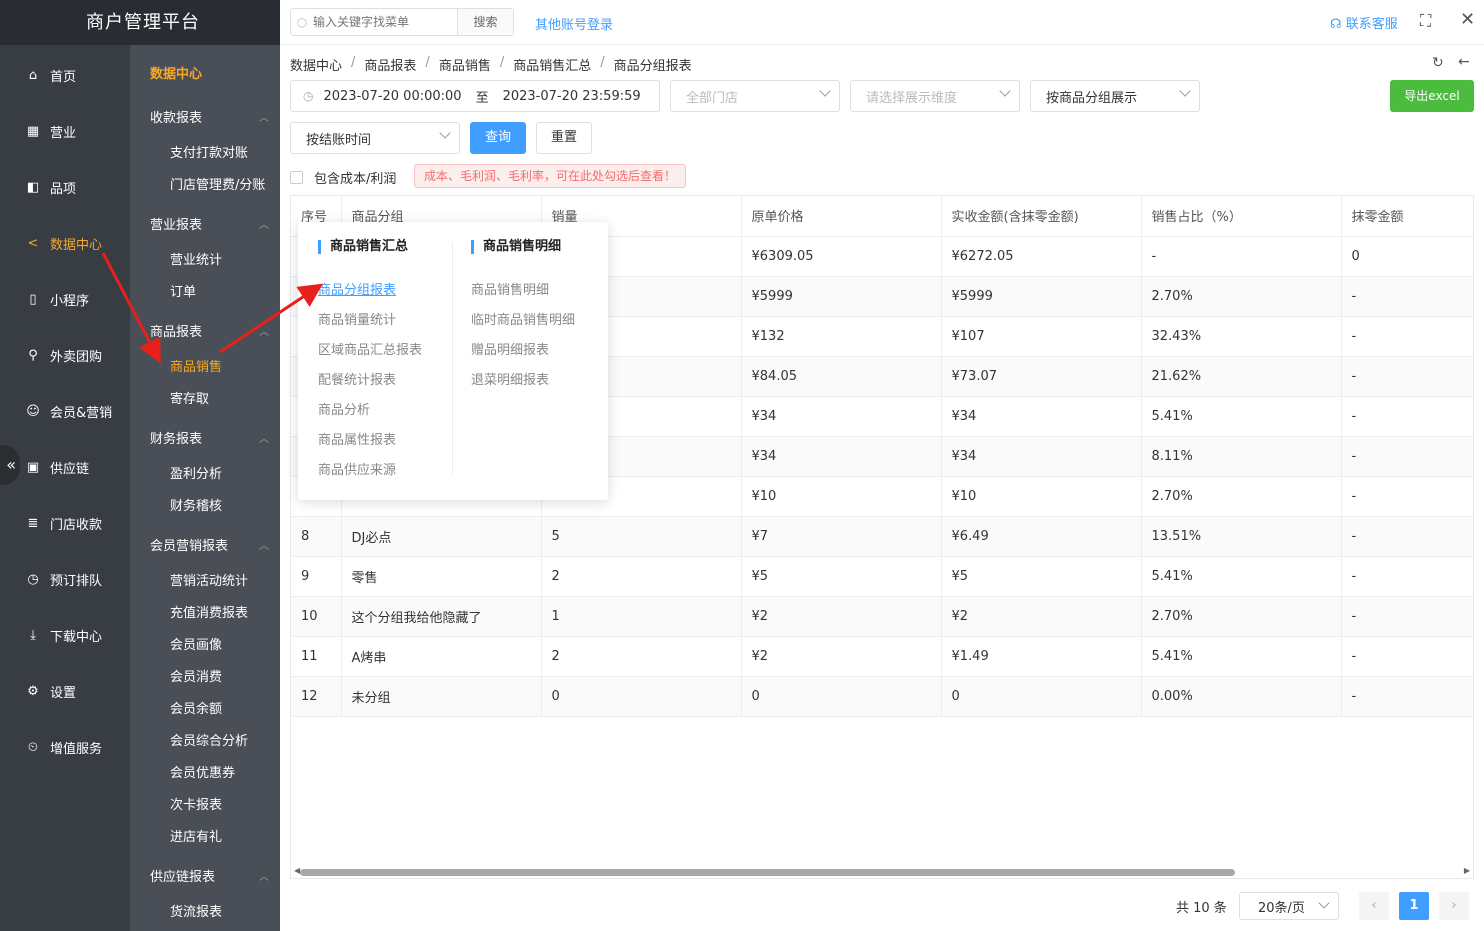 The height and width of the screenshot is (931, 1484). What do you see at coordinates (370, 471) in the screenshot?
I see `popup-link: 商品供应来源` at bounding box center [370, 471].